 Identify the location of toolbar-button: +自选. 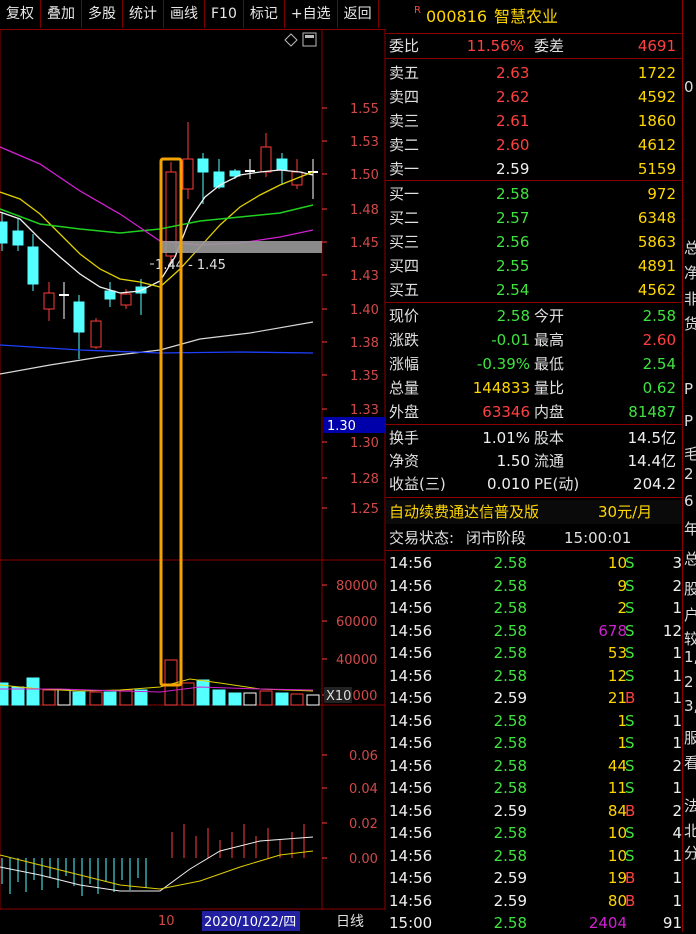
(311, 14).